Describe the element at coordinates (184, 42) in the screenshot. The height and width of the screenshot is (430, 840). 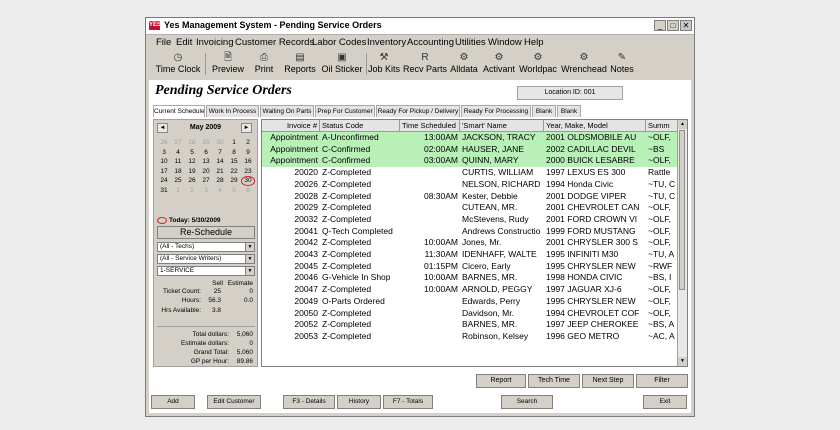
I see `menu-edit: Edit` at that location.